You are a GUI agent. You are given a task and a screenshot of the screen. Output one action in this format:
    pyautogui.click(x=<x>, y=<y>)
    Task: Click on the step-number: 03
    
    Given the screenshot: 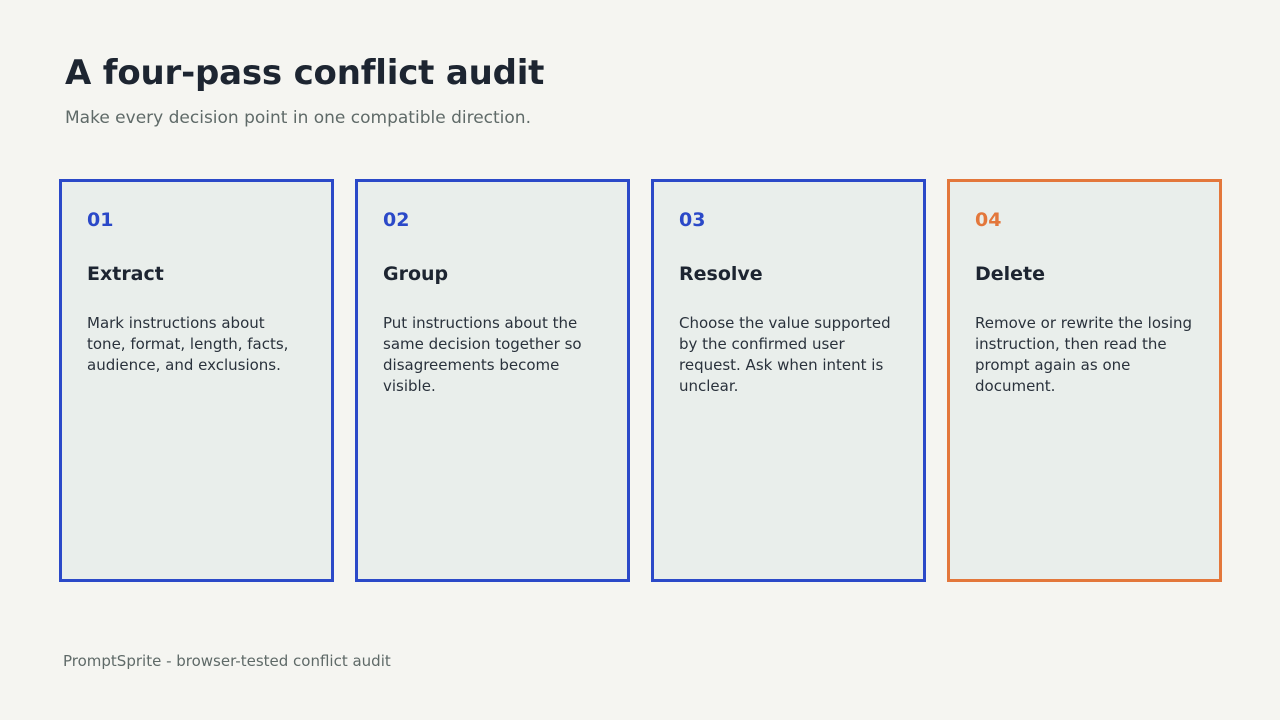 What is the action you would take?
    pyautogui.click(x=692, y=220)
    